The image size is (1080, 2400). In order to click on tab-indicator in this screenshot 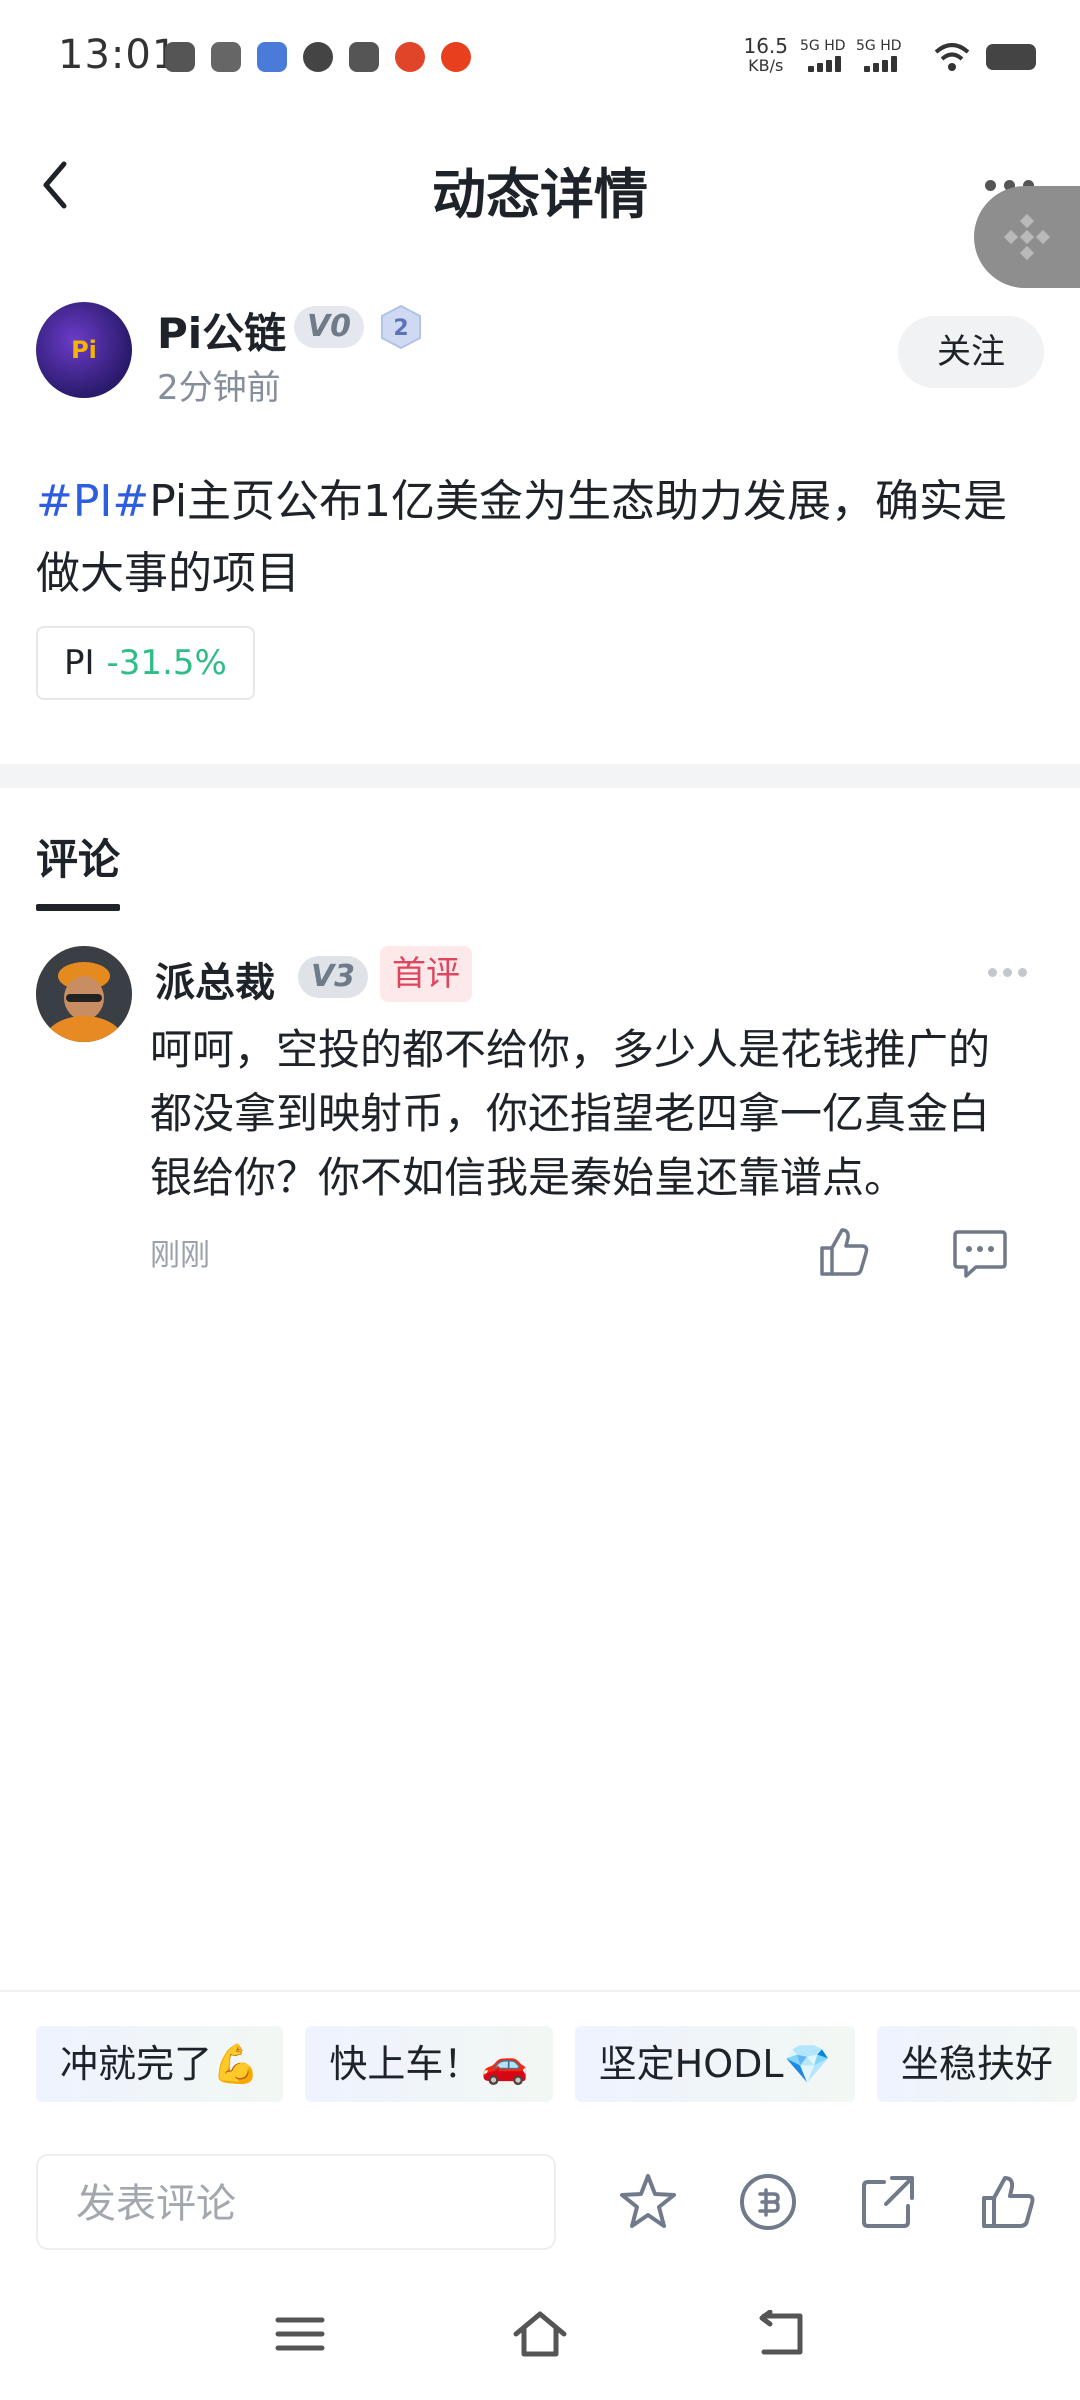, I will do `click(78, 907)`.